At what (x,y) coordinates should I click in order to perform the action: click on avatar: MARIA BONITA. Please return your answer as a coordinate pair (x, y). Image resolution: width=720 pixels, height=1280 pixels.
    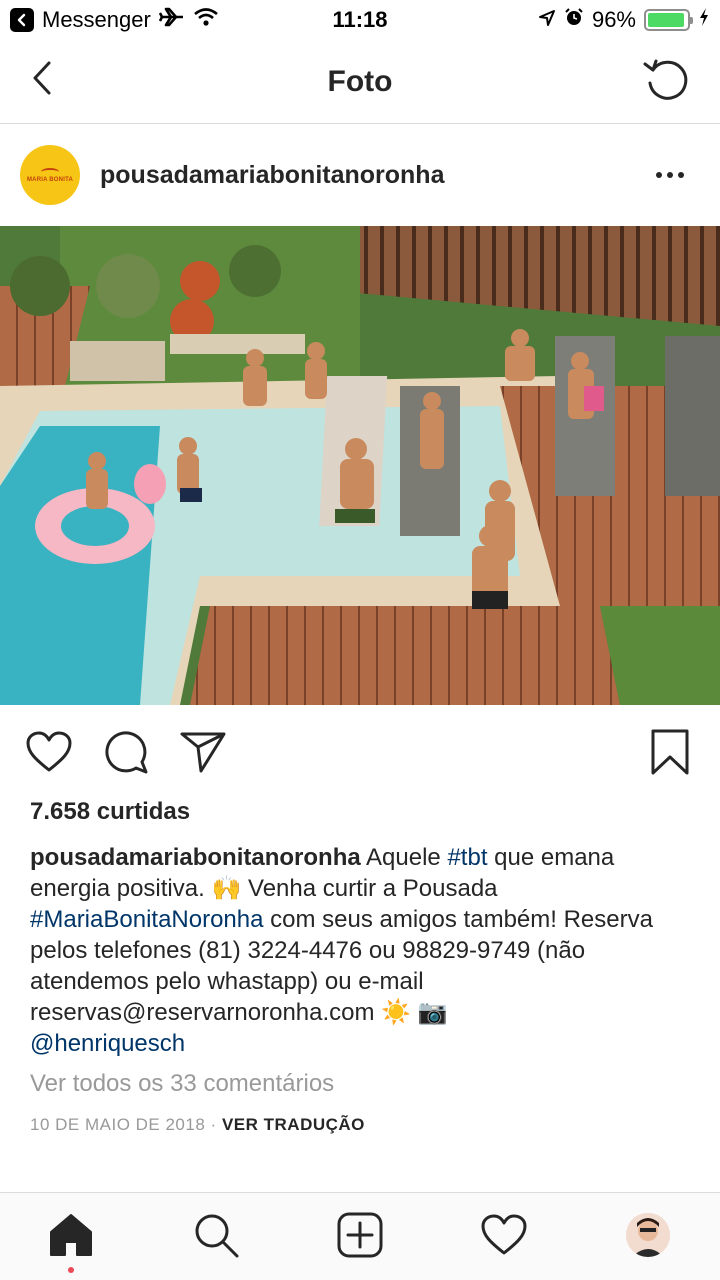
    Looking at the image, I should click on (50, 175).